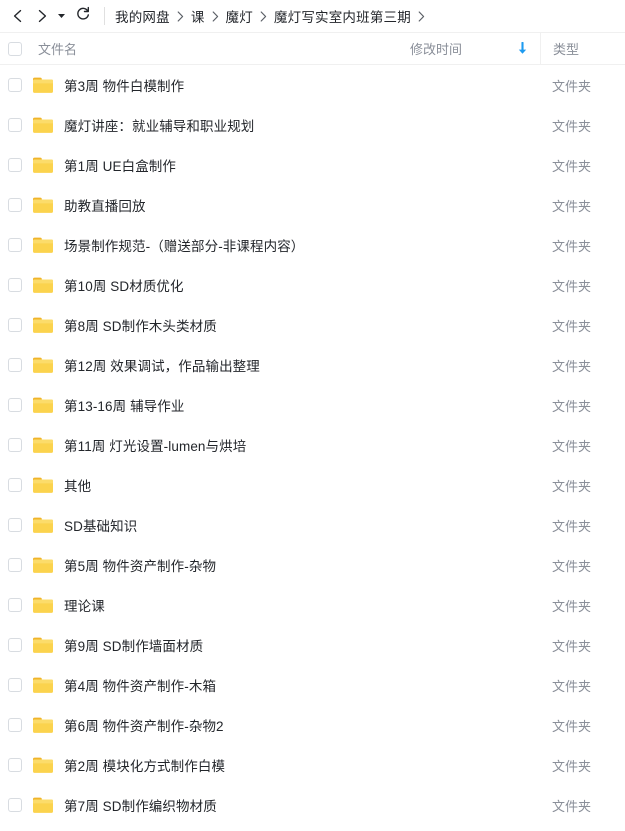  I want to click on table-row: 第9周 SD制作墙面材质 文件夹, so click(312, 645).